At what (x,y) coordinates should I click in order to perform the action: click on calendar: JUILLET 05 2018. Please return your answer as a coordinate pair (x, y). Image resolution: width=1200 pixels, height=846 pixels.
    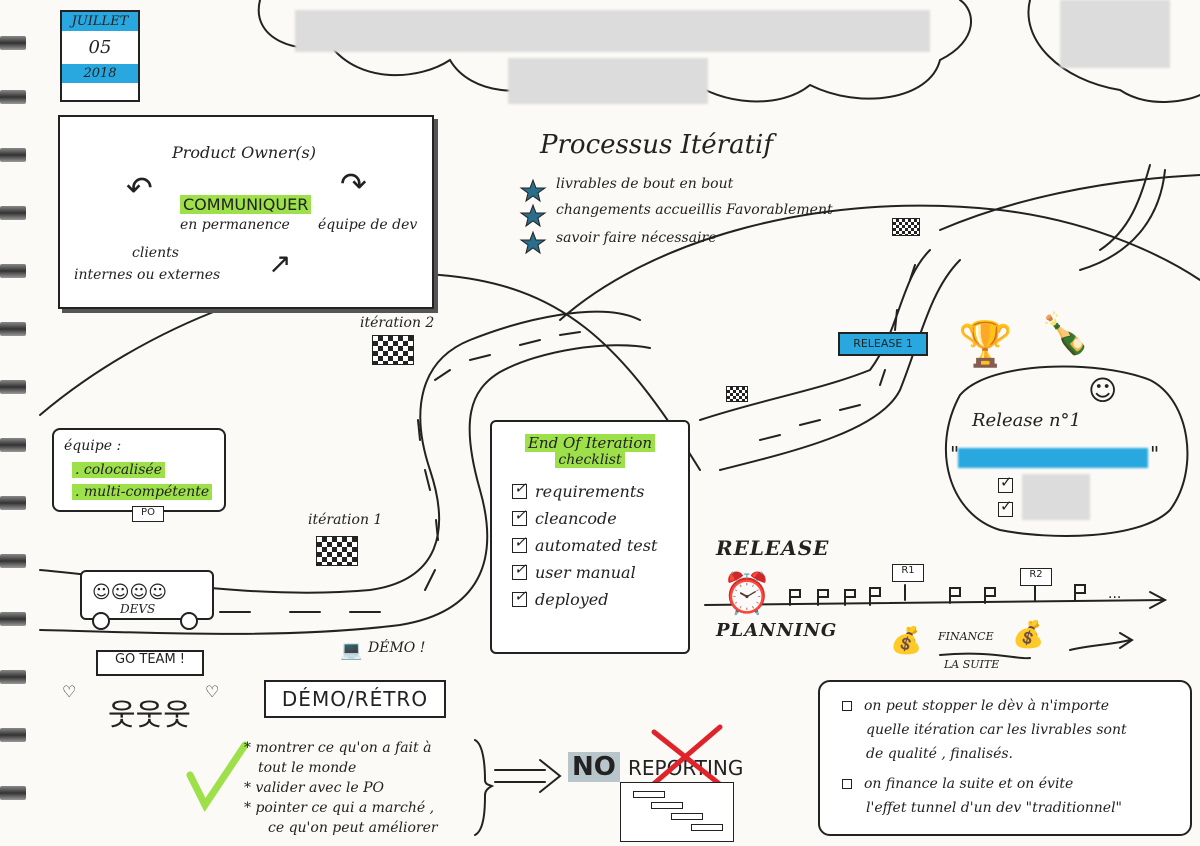
    Looking at the image, I should click on (100, 56).